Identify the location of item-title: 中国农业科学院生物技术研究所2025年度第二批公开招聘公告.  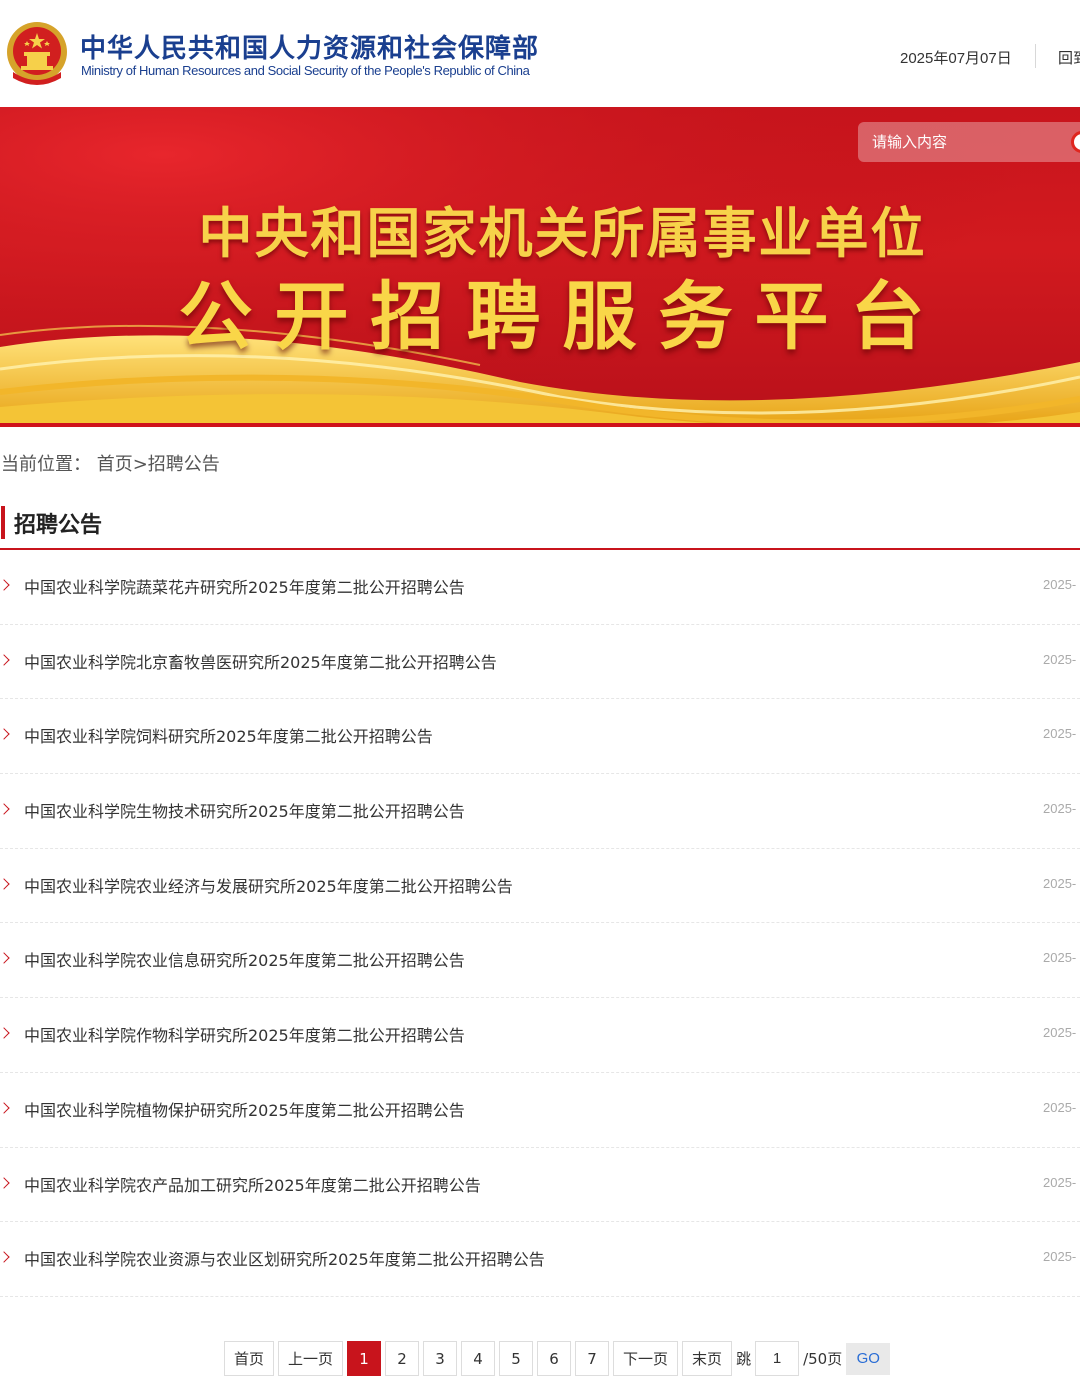
(244, 810).